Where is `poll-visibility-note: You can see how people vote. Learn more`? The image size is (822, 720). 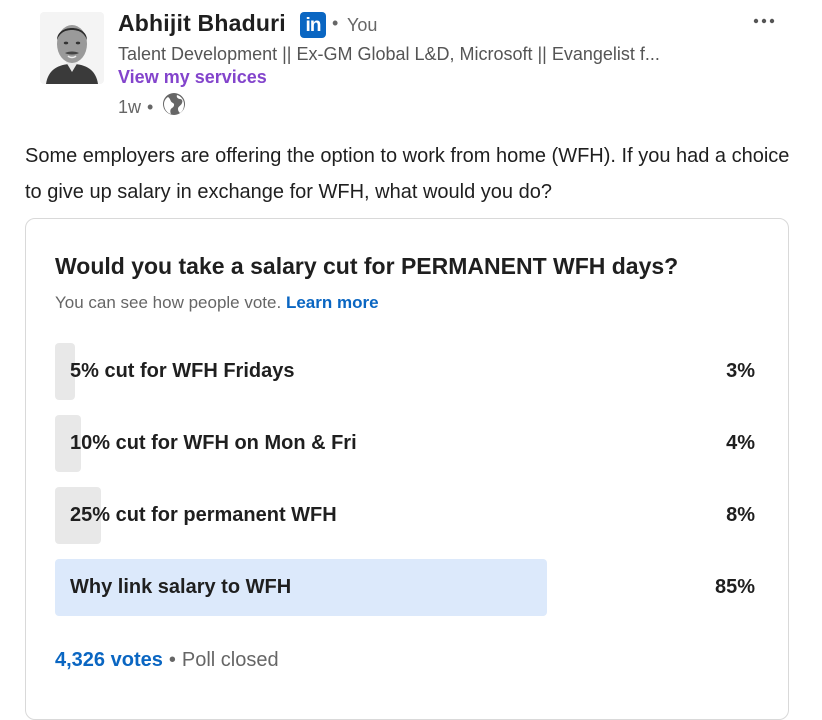
poll-visibility-note: You can see how people vote. Learn more is located at coordinates (217, 303).